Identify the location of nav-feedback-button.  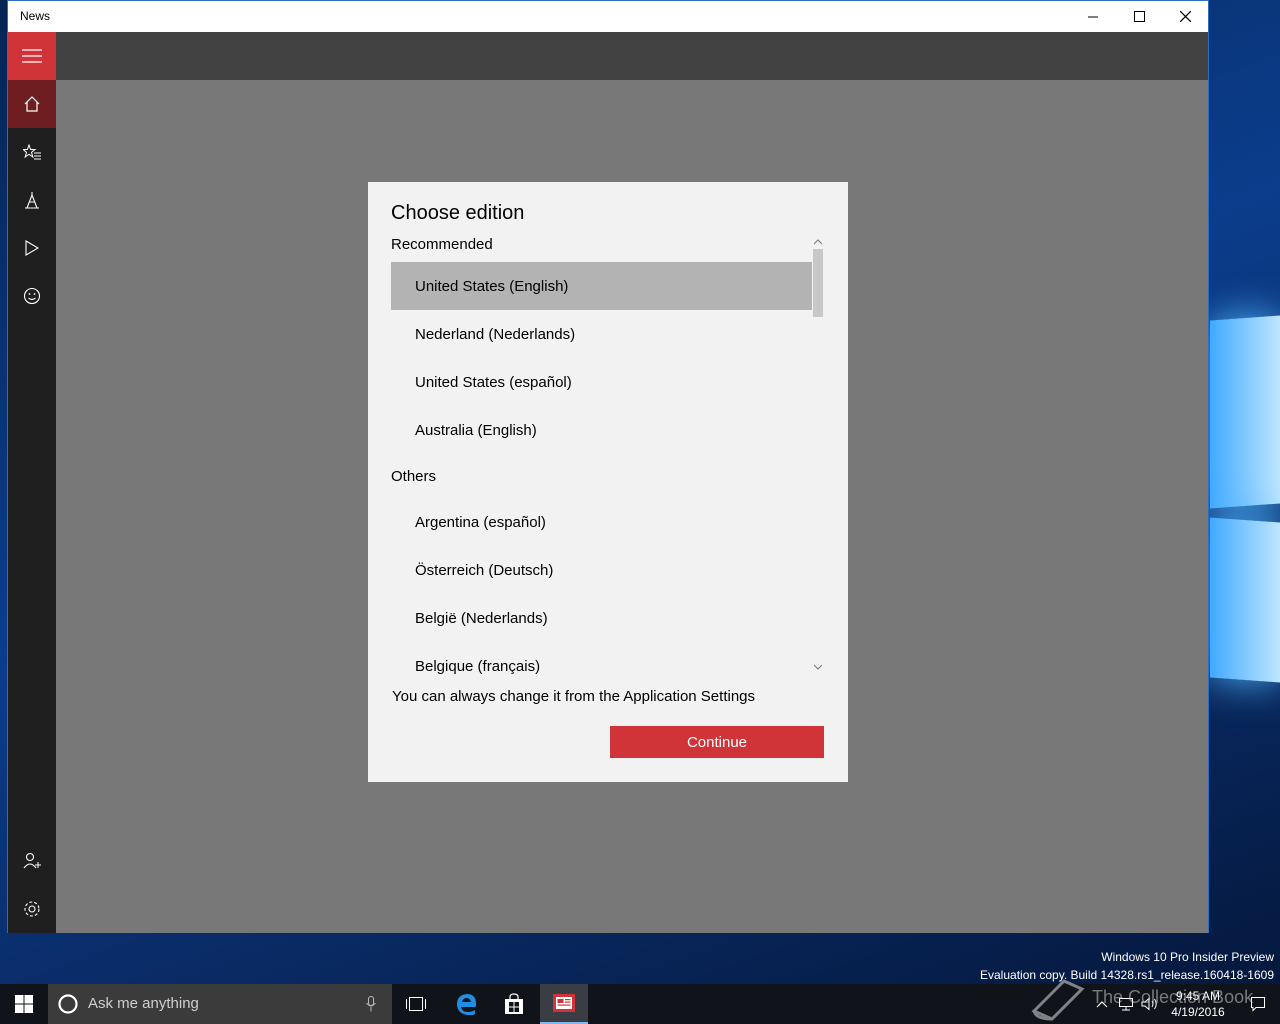
(32, 296).